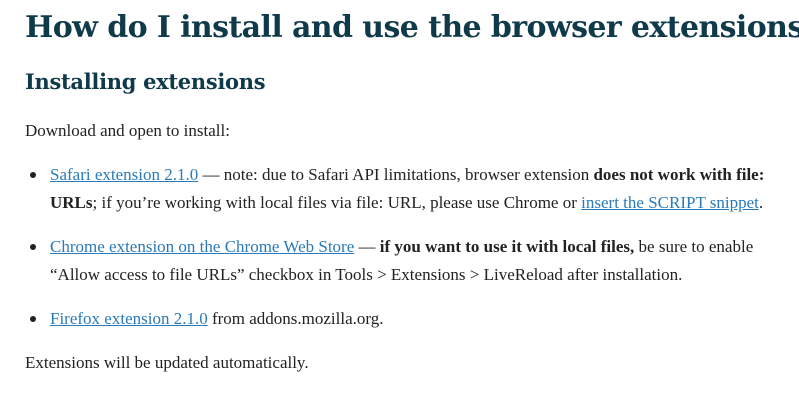 Image resolution: width=799 pixels, height=417 pixels. I want to click on chrome-extension-link: Chrome extension on the Chrome Web Store, so click(202, 246).